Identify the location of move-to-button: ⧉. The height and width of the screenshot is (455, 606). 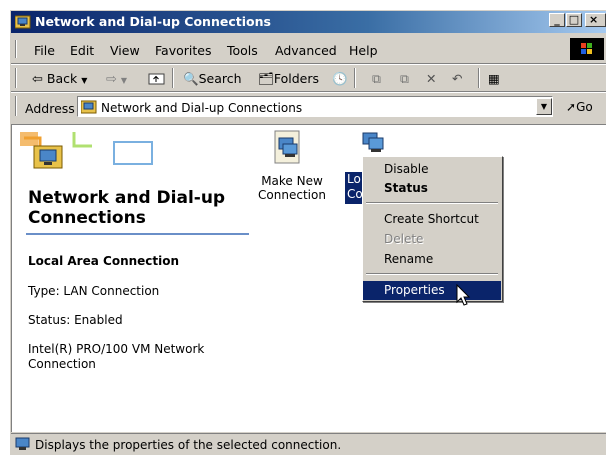
(376, 79).